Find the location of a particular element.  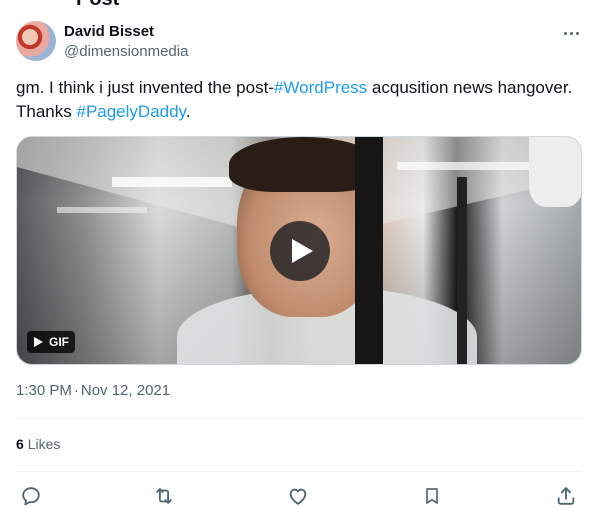

likes-label: Likes is located at coordinates (44, 444).